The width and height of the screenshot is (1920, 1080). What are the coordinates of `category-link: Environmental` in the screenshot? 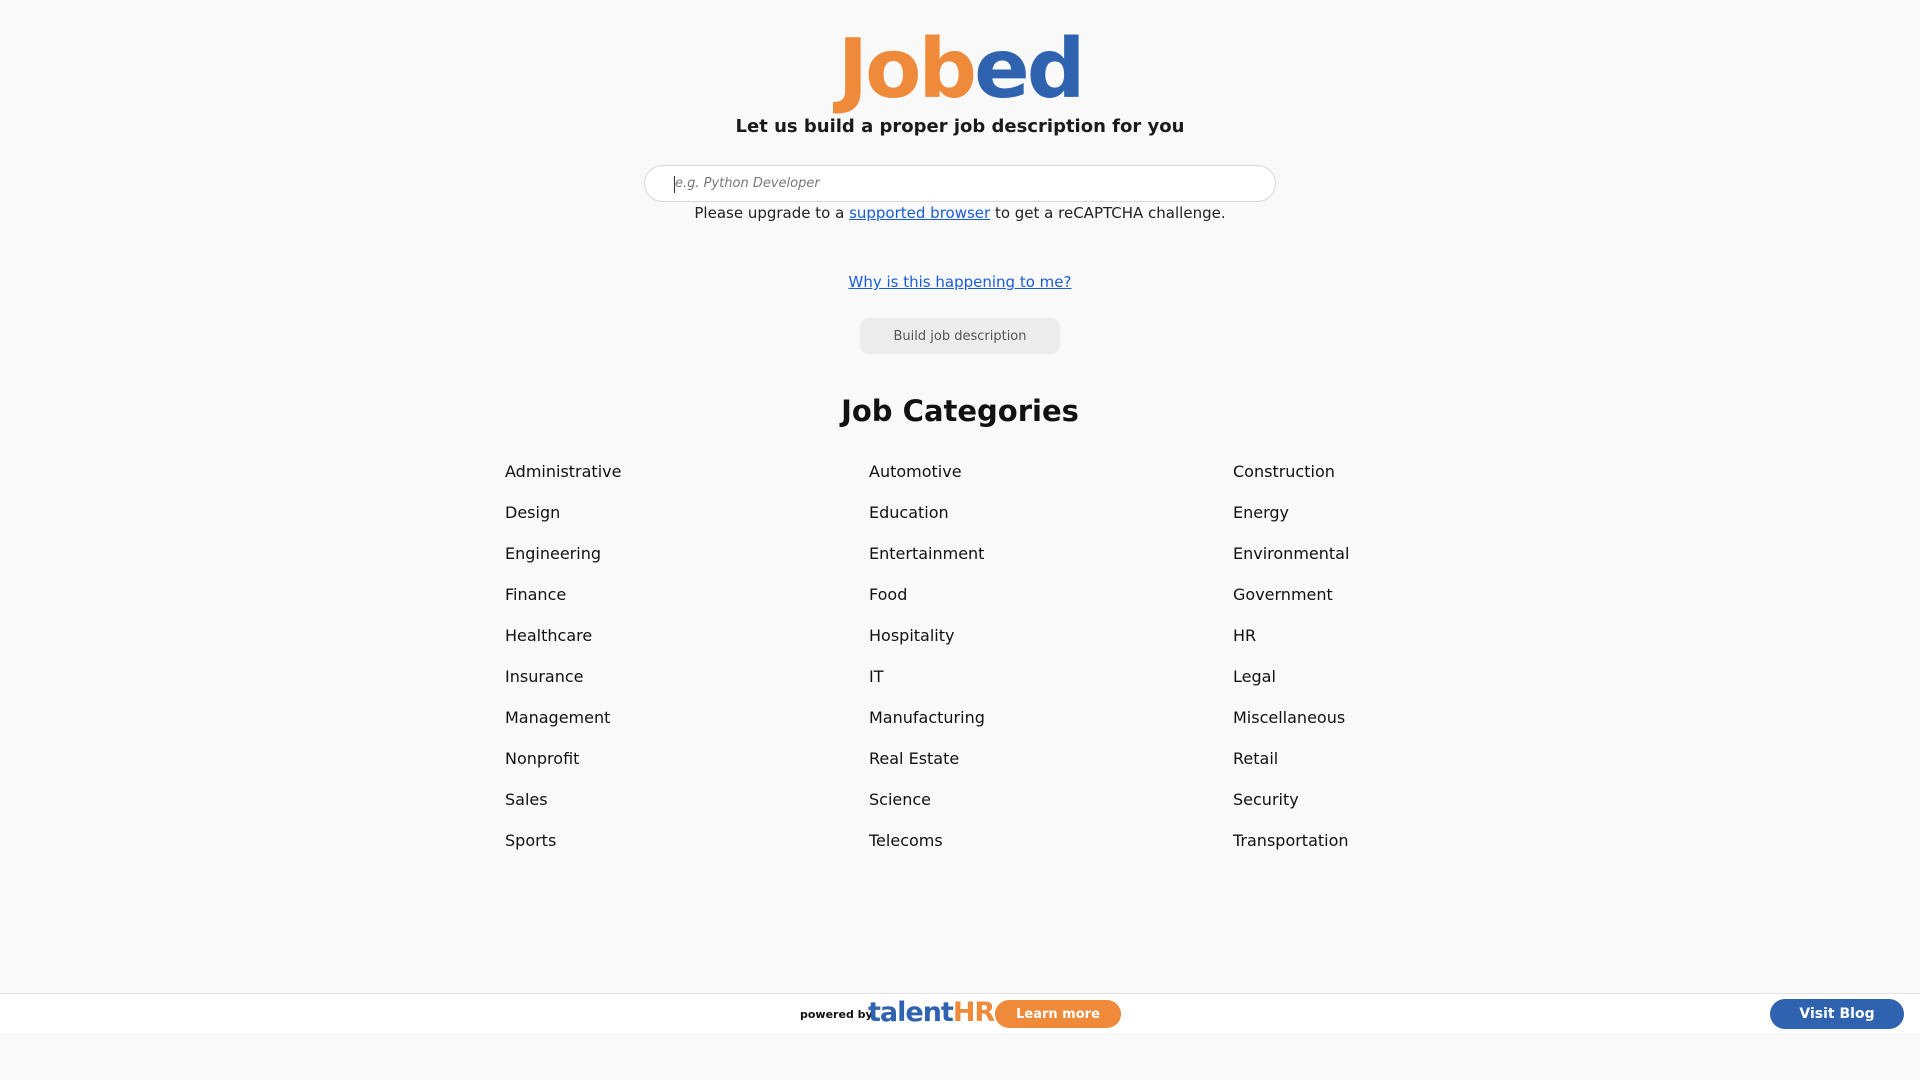 It's located at (1349, 562).